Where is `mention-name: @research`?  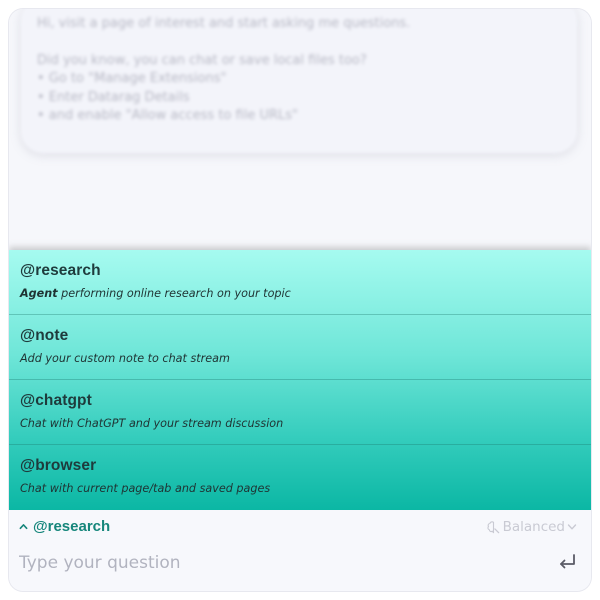
mention-name: @research is located at coordinates (60, 270).